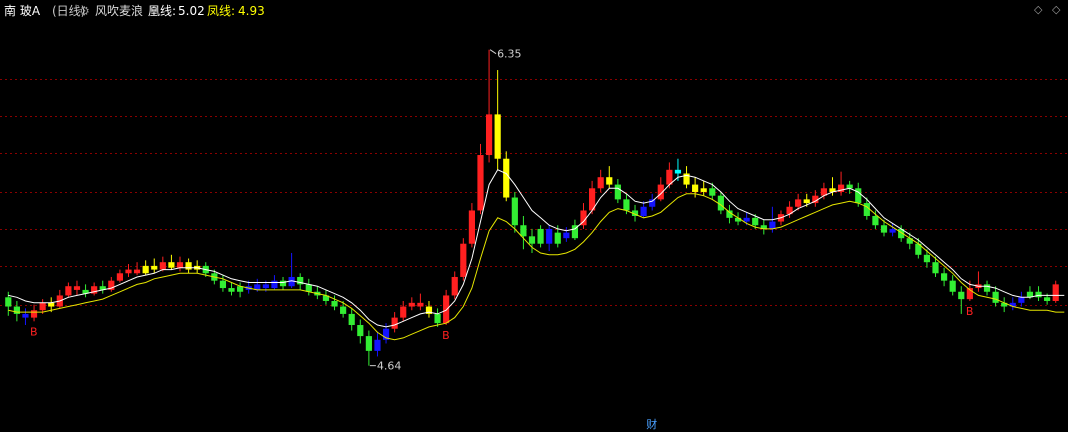  What do you see at coordinates (651, 424) in the screenshot?
I see `bottom-marker: 财` at bounding box center [651, 424].